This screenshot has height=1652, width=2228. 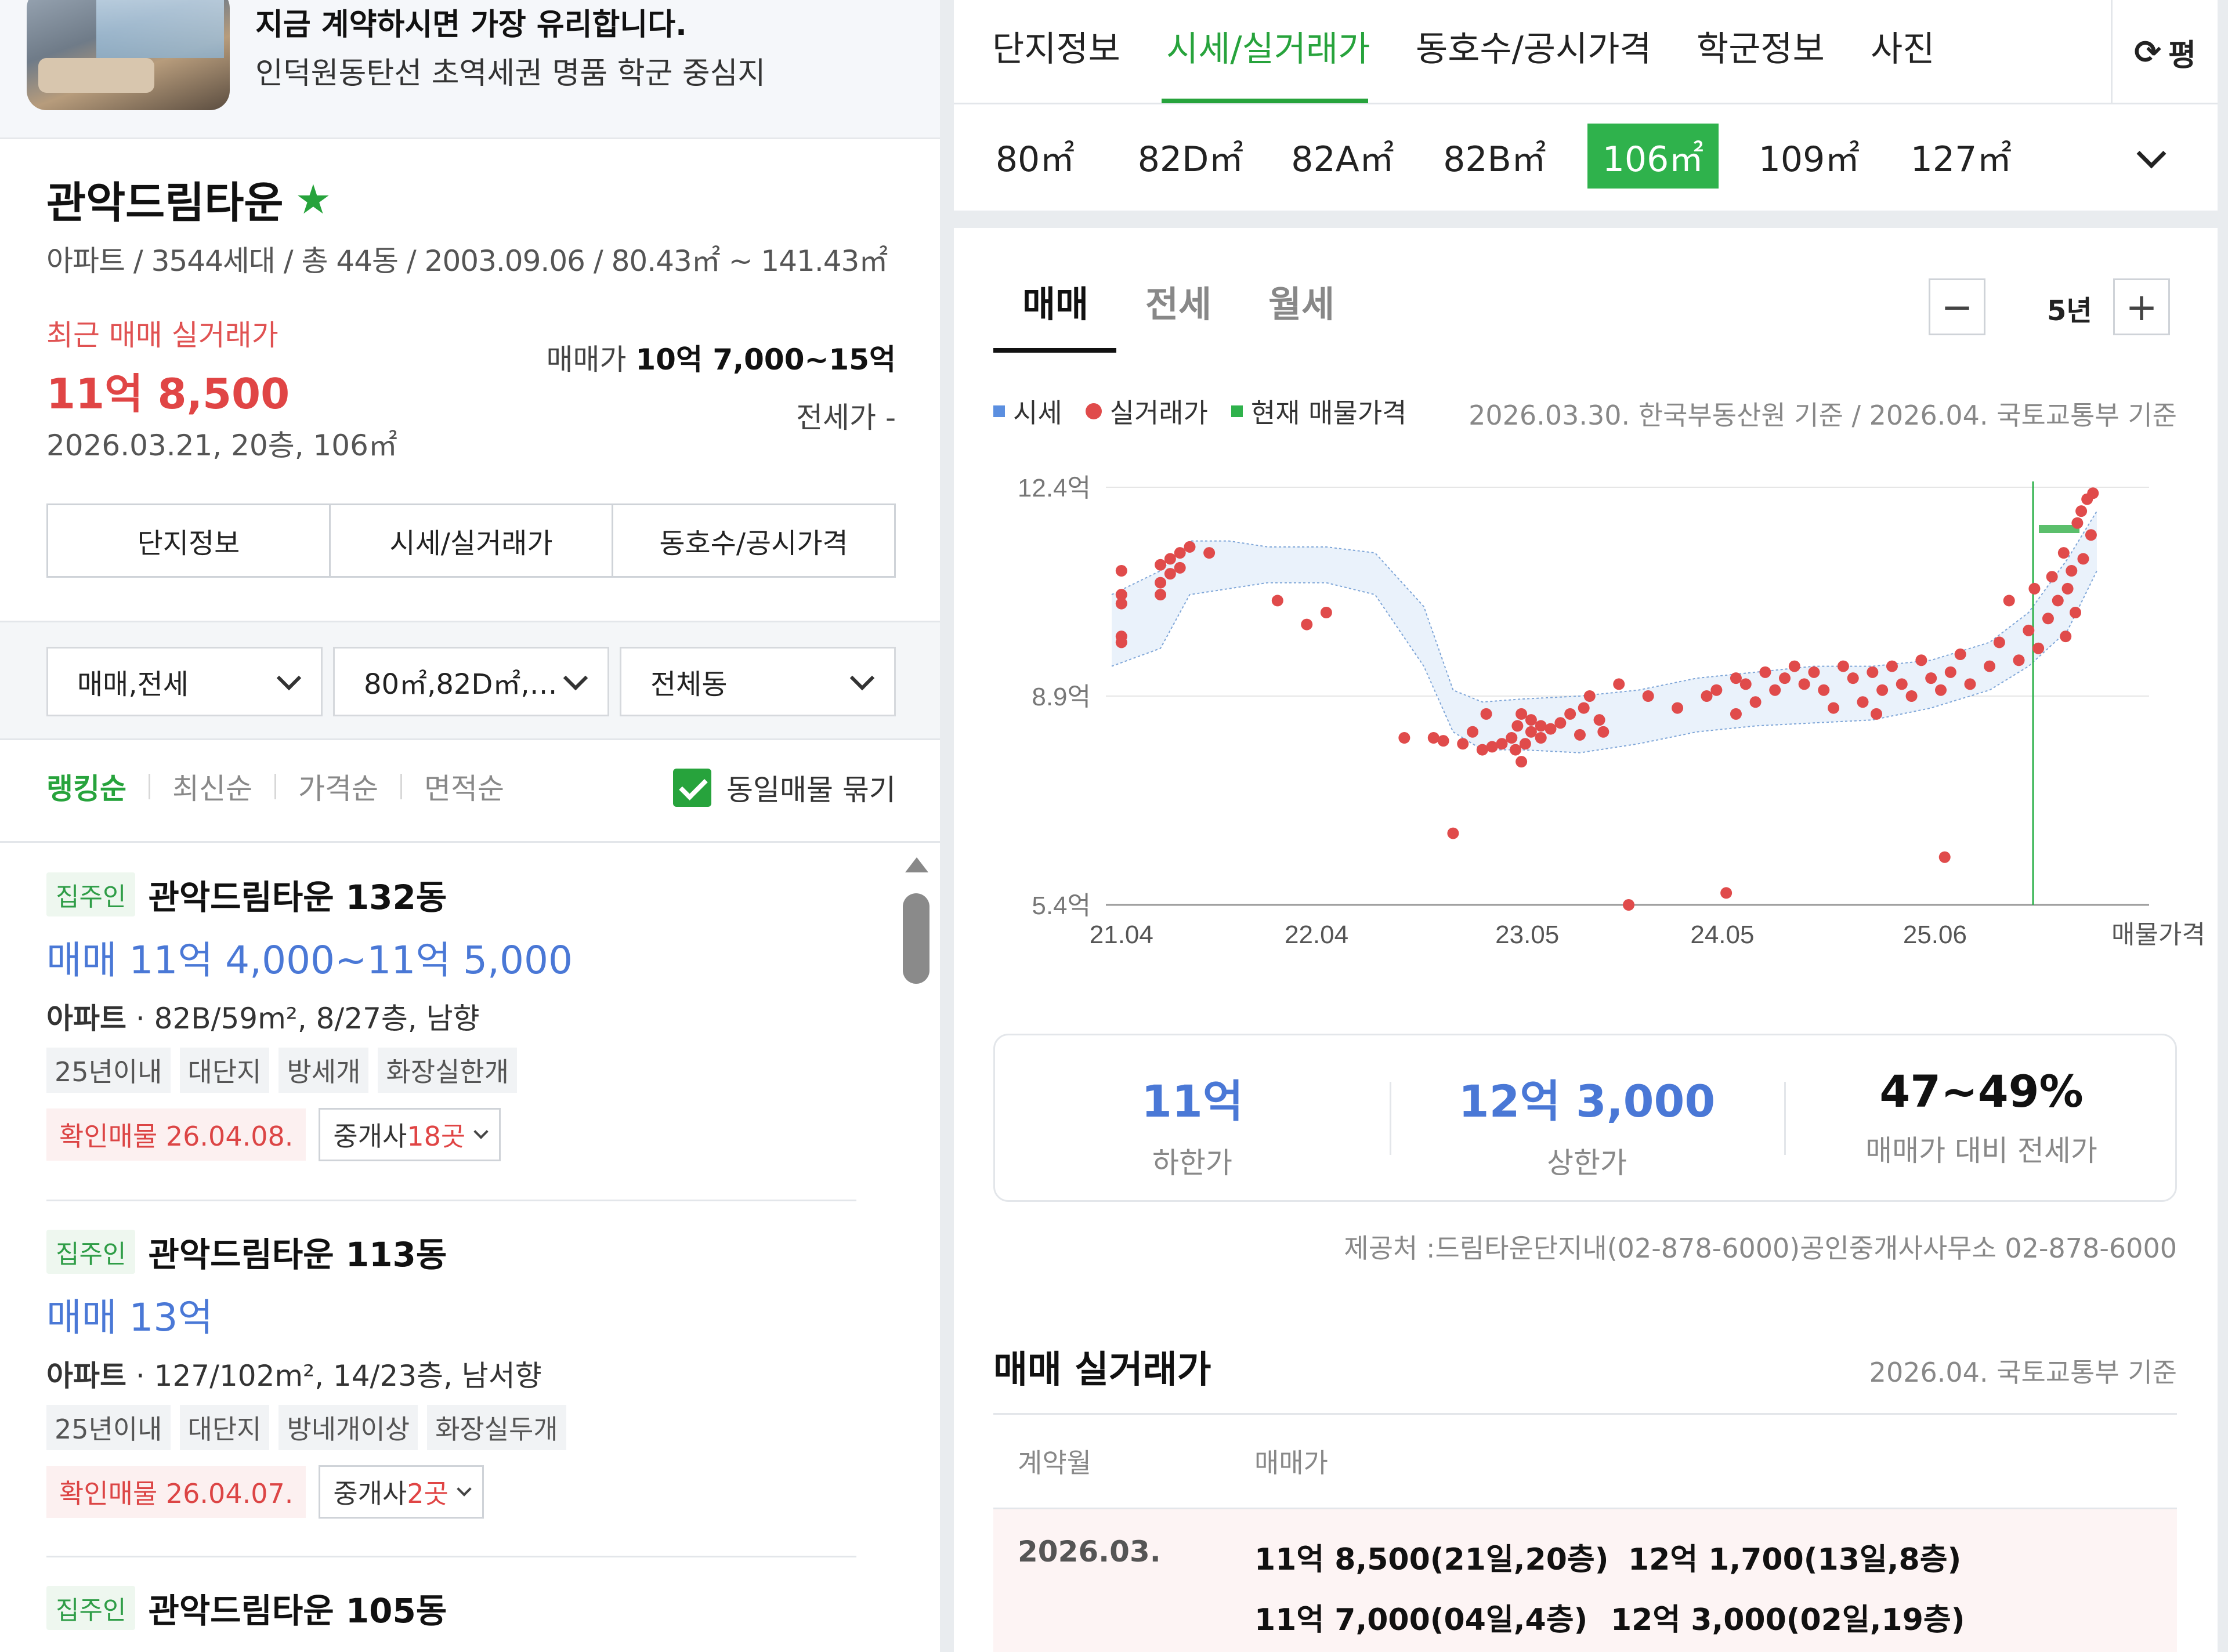 What do you see at coordinates (2023, 1373) in the screenshot?
I see `trade-history-basis: 2026.04. 국토교통부 기준` at bounding box center [2023, 1373].